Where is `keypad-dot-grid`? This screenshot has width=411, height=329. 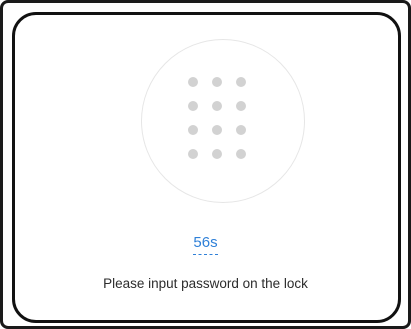
keypad-dot-grid is located at coordinates (223, 121).